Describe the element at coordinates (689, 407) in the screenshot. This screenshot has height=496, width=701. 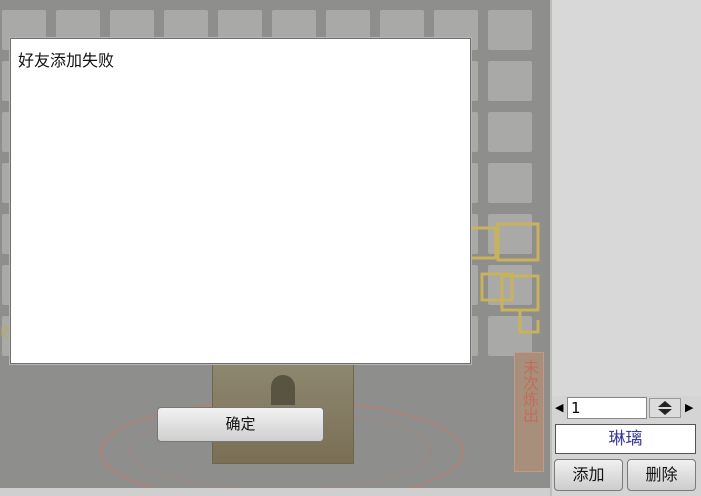
I see `right-triangle-icon: ▶` at that location.